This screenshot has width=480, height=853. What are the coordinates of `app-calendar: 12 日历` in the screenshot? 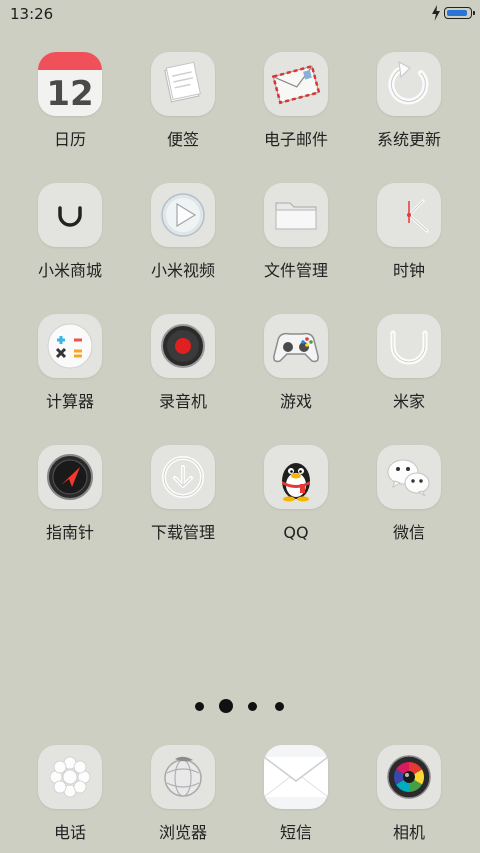 It's located at (70, 101).